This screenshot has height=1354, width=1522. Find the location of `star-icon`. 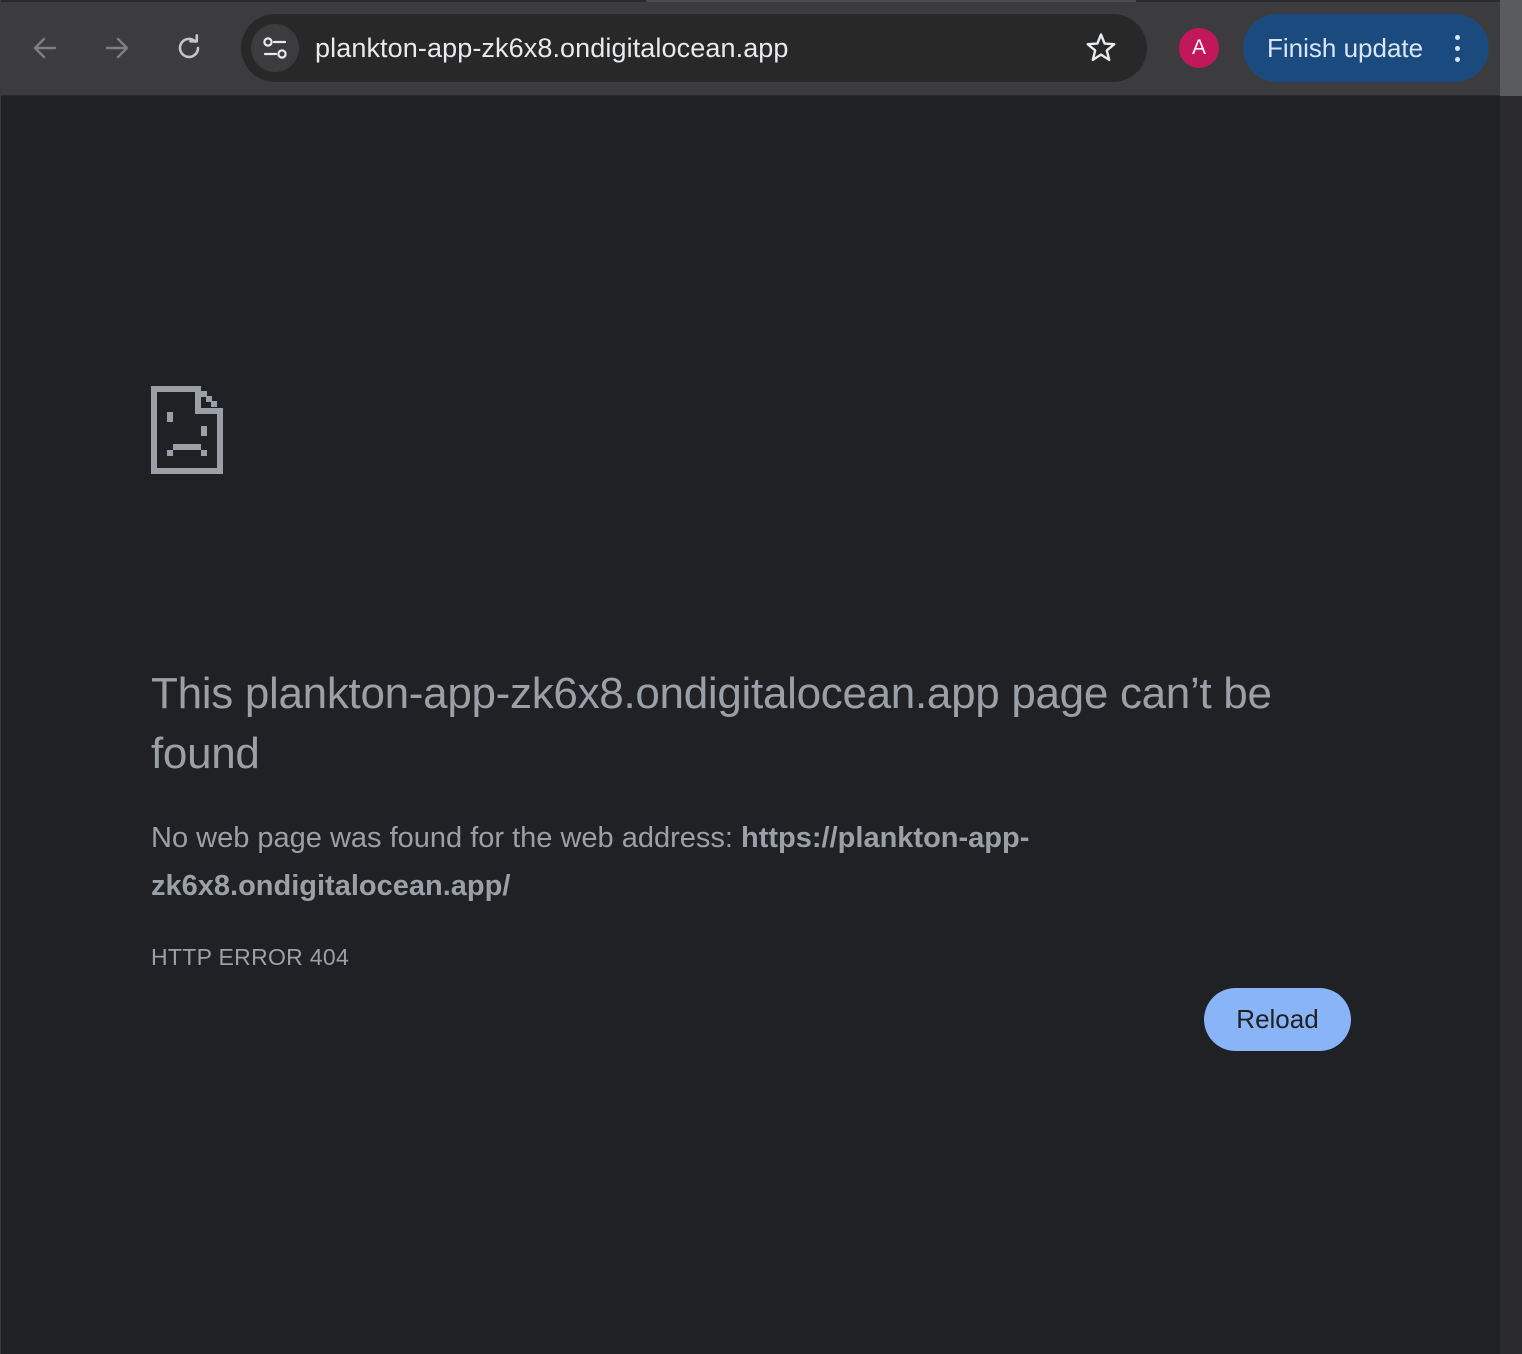

star-icon is located at coordinates (1101, 47).